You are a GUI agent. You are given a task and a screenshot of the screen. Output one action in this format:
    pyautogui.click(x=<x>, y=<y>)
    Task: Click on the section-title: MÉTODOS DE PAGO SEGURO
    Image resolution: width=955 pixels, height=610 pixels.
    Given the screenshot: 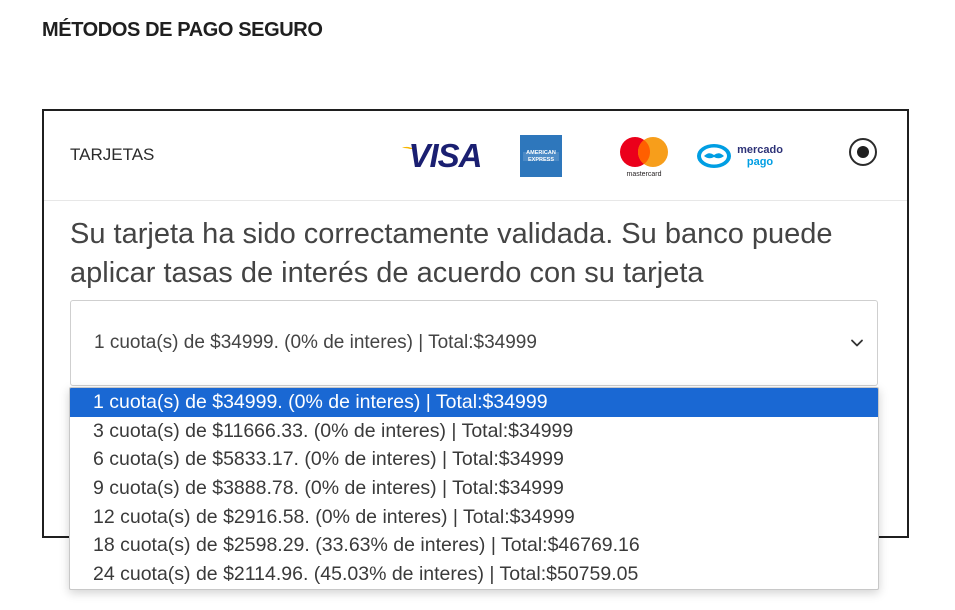 What is the action you would take?
    pyautogui.click(x=182, y=30)
    